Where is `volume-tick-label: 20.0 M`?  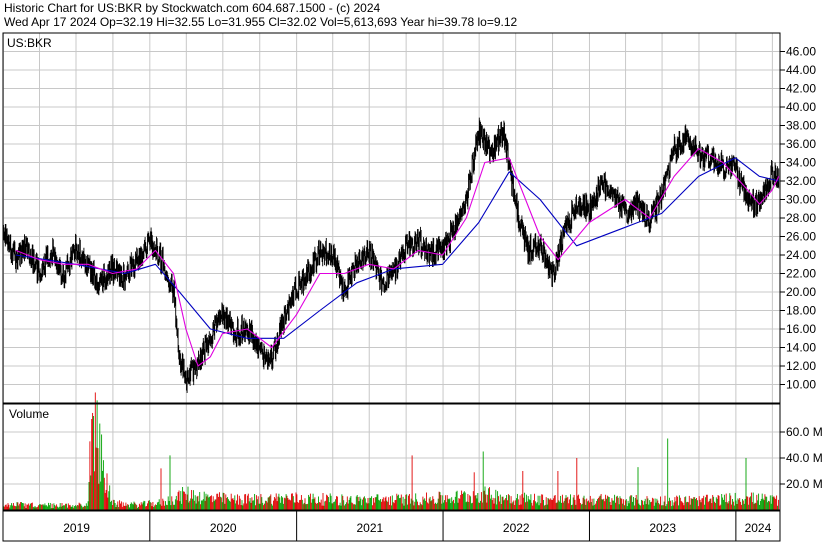 volume-tick-label: 20.0 M is located at coordinates (804, 484).